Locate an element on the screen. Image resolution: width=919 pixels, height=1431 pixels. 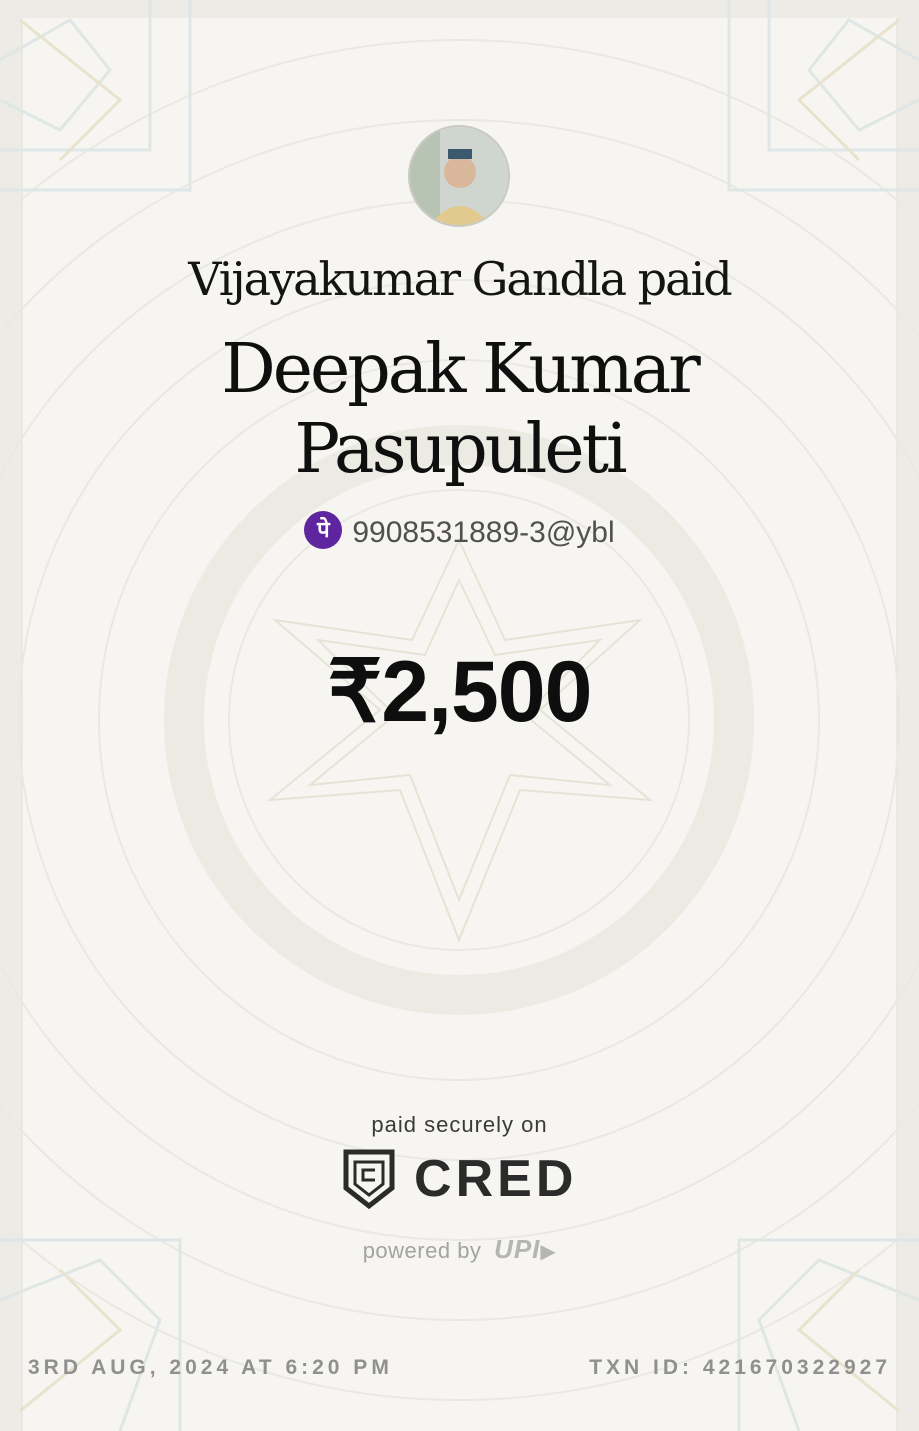
upi-id-row: पे 9908531889-3@ybl is located at coordinates (459, 532).